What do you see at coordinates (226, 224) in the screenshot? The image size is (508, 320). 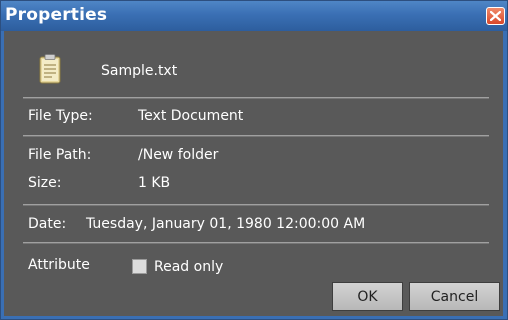 I see `date-value: Tuesday, January 01, 1980 12:00:00 AM` at bounding box center [226, 224].